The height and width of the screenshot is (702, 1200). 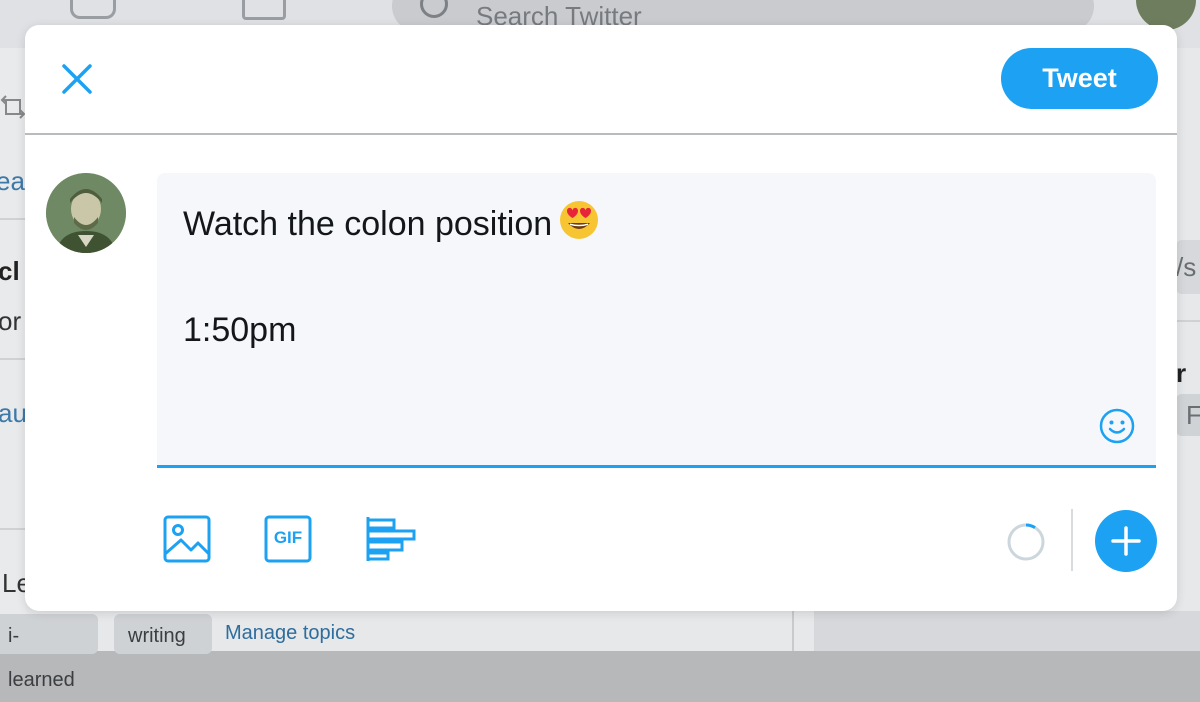 I want to click on avatar, so click(x=86, y=213).